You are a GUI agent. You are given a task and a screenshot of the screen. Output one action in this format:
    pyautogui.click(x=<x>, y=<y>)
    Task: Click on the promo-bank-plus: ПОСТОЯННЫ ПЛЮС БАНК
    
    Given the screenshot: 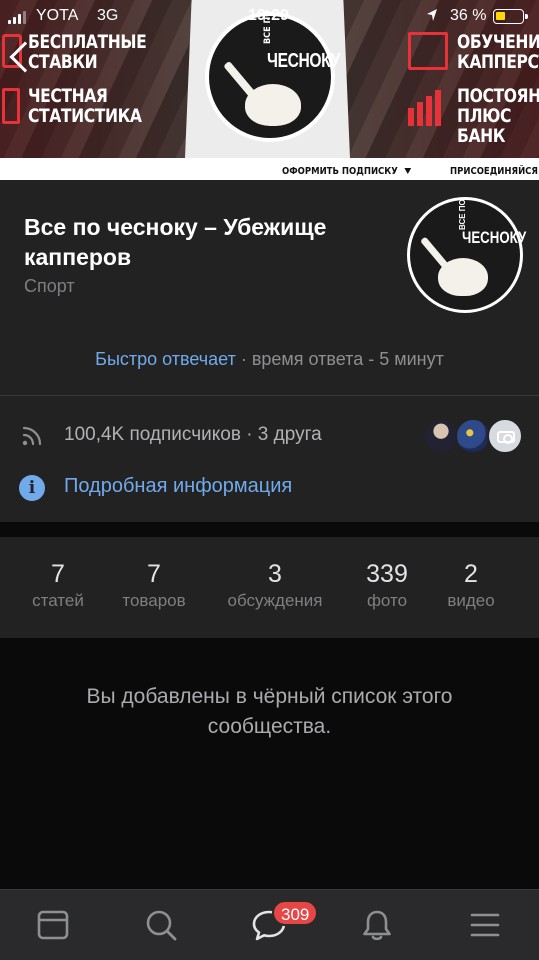 What is the action you would take?
    pyautogui.click(x=498, y=116)
    